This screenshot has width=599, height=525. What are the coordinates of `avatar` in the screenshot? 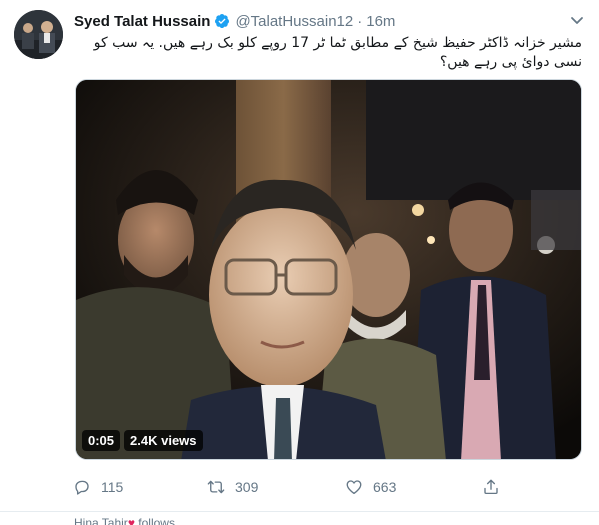 It's located at (38, 34).